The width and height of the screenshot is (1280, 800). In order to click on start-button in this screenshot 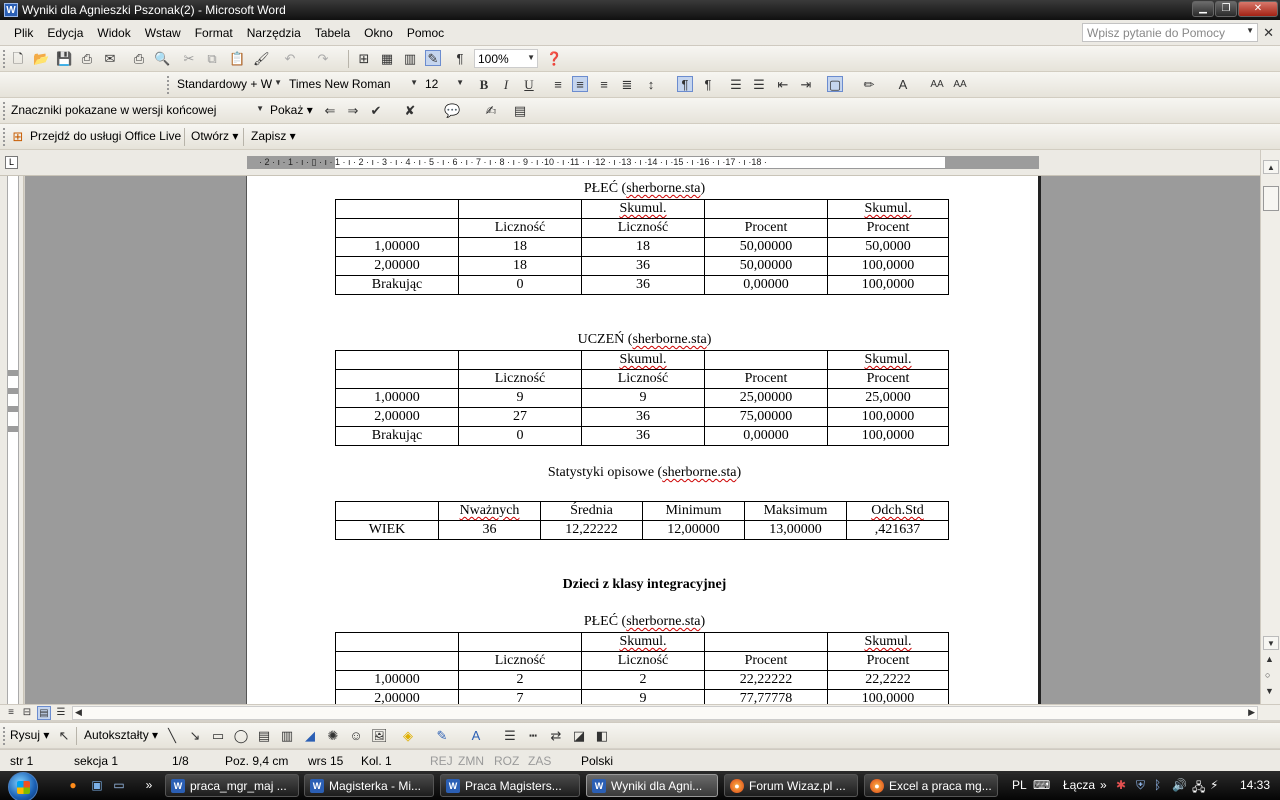, I will do `click(23, 786)`.